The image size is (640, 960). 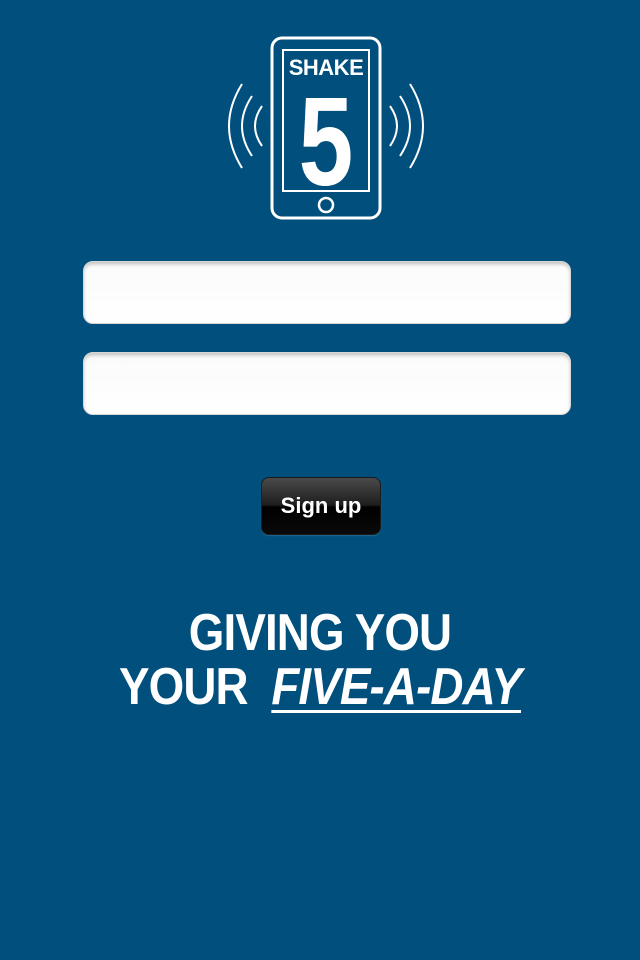 I want to click on tagline: GIVING YOU YOUR FIVE-A-DAY, so click(x=319, y=660).